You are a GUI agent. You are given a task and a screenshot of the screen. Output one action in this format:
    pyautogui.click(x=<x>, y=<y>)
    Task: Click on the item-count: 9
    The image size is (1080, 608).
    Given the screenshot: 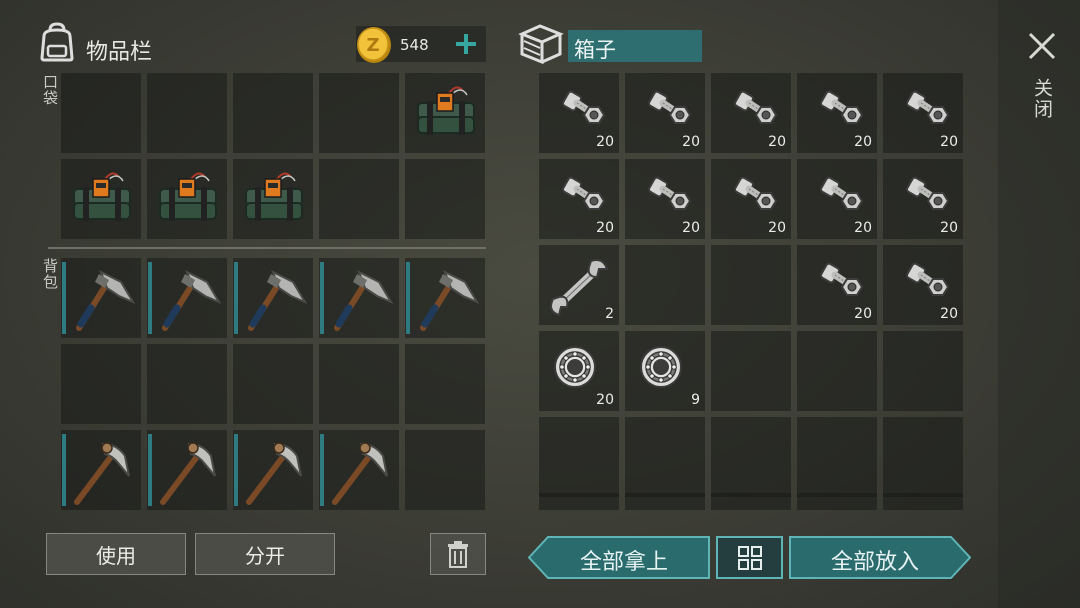 What is the action you would take?
    pyautogui.click(x=695, y=400)
    